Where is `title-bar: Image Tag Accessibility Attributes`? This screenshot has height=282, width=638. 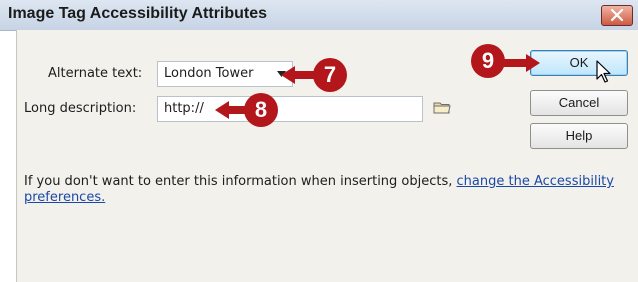 title-bar: Image Tag Accessibility Attributes is located at coordinates (319, 15).